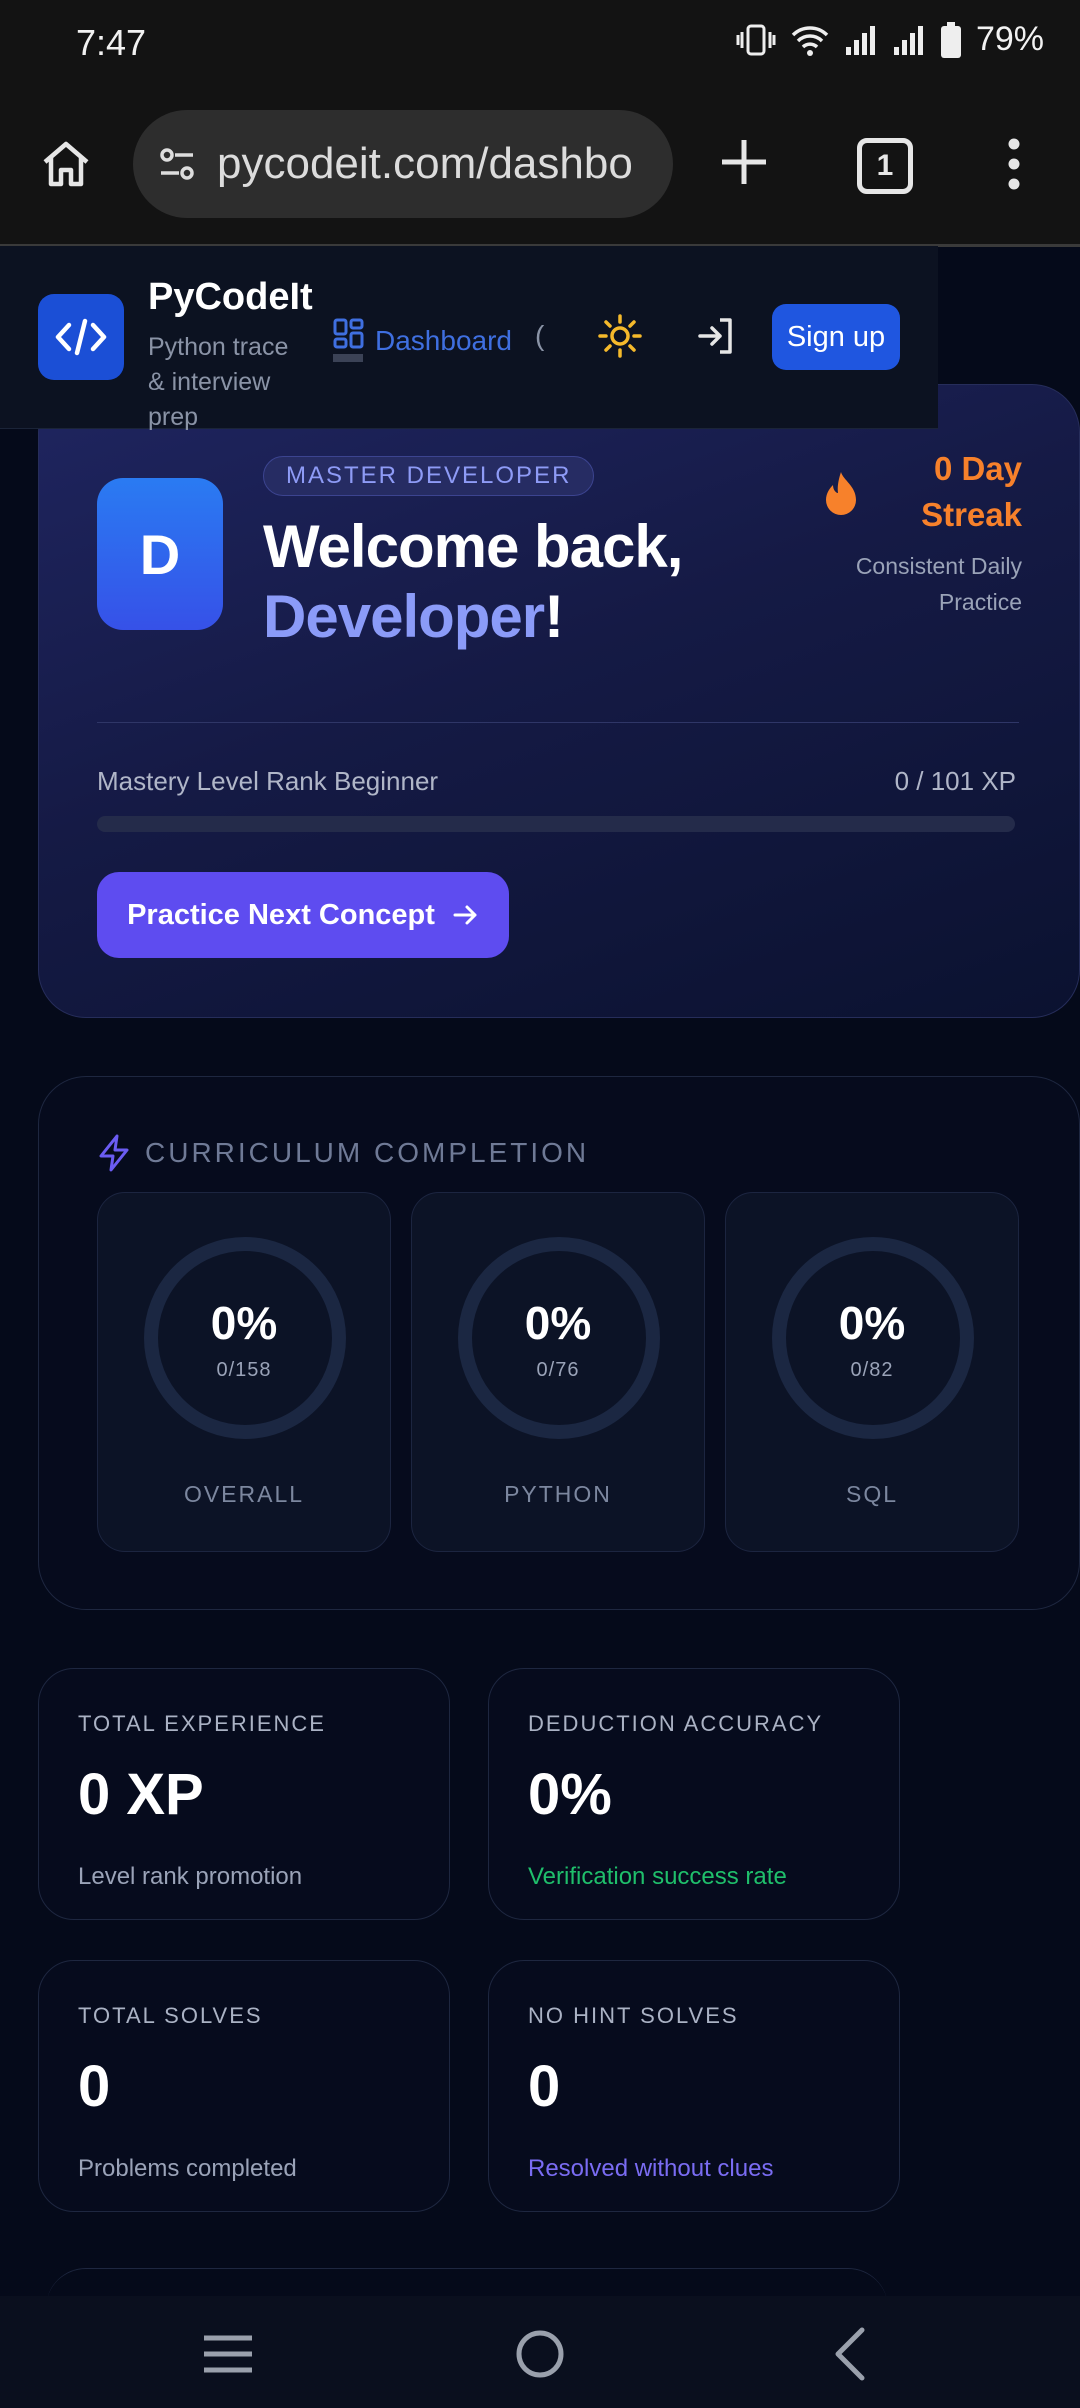 The height and width of the screenshot is (2408, 1080). Describe the element at coordinates (230, 297) in the screenshot. I see `brand-name: PyCodeIt` at that location.